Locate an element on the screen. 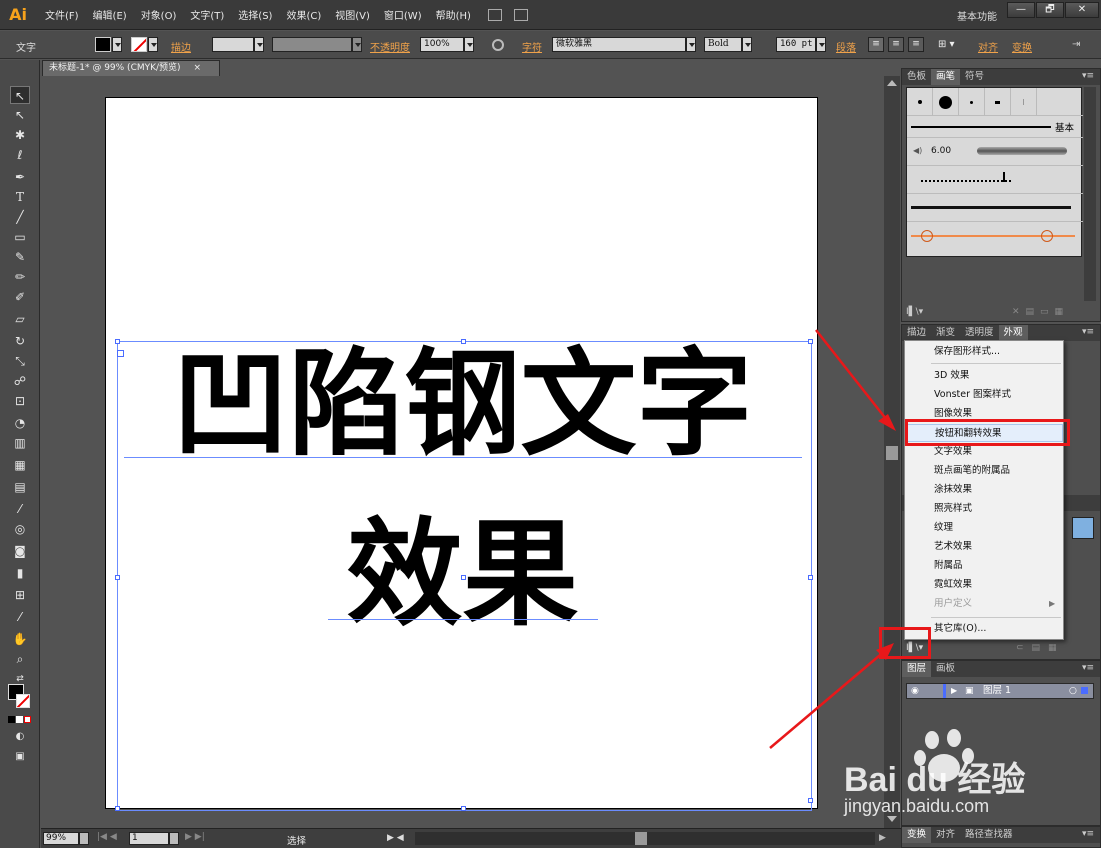  appearance-panel-menu-icon: ▾≡ is located at coordinates (1088, 332).